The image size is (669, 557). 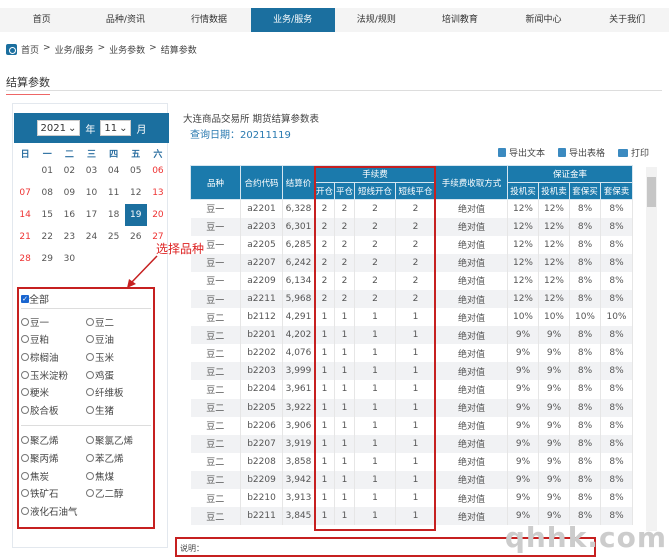 What do you see at coordinates (53, 458) in the screenshot?
I see `variety-radio: 聚丙烯` at bounding box center [53, 458].